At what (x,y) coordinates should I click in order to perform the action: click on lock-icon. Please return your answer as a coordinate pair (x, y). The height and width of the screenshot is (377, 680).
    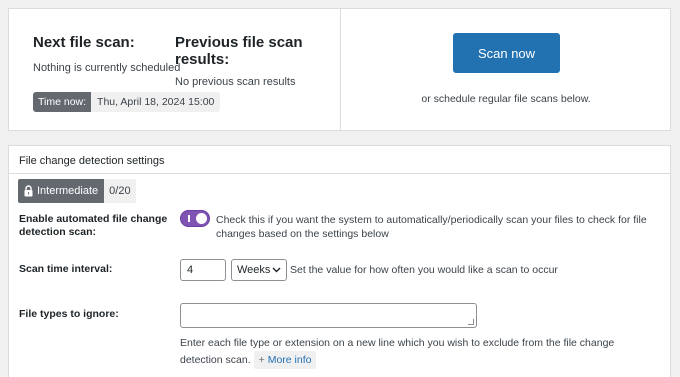
    Looking at the image, I should click on (28, 191).